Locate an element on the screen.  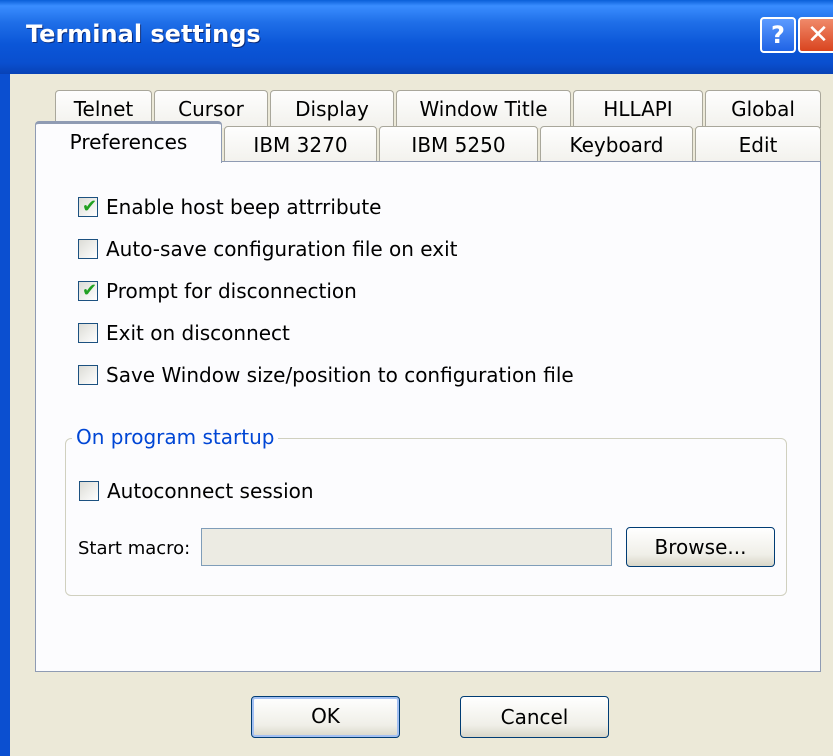
tab-keyboard: Keyboard is located at coordinates (616, 145).